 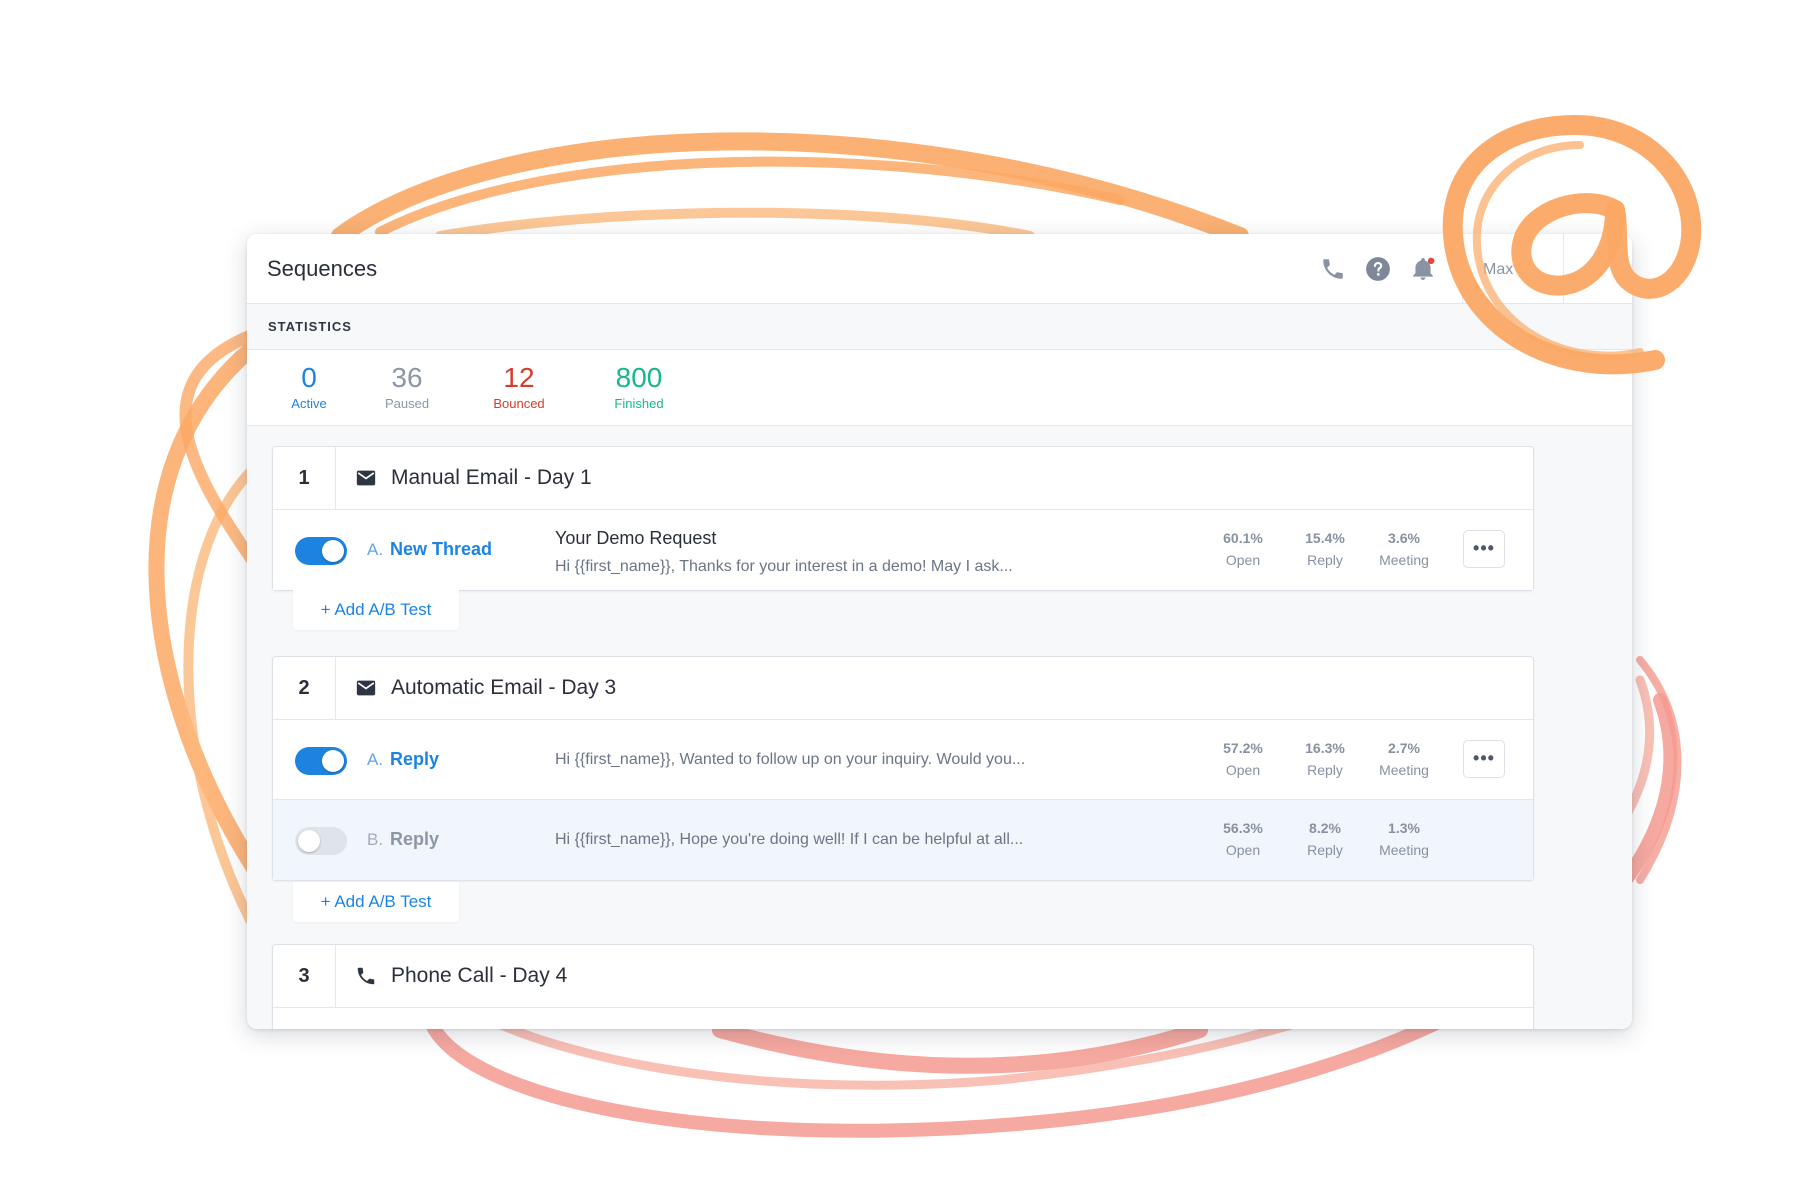 What do you see at coordinates (1404, 538) in the screenshot?
I see `metric-value: 3.6%` at bounding box center [1404, 538].